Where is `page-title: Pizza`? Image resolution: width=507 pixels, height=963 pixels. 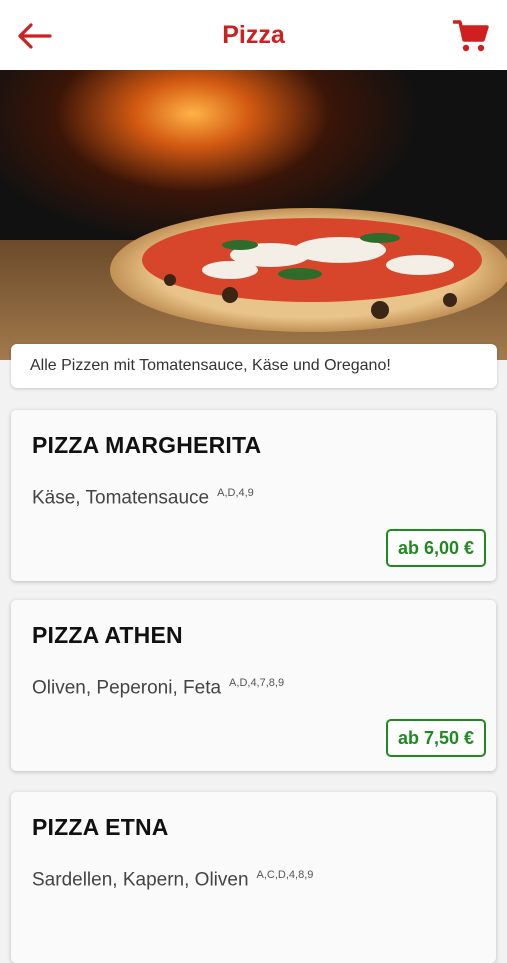
page-title: Pizza is located at coordinates (253, 34).